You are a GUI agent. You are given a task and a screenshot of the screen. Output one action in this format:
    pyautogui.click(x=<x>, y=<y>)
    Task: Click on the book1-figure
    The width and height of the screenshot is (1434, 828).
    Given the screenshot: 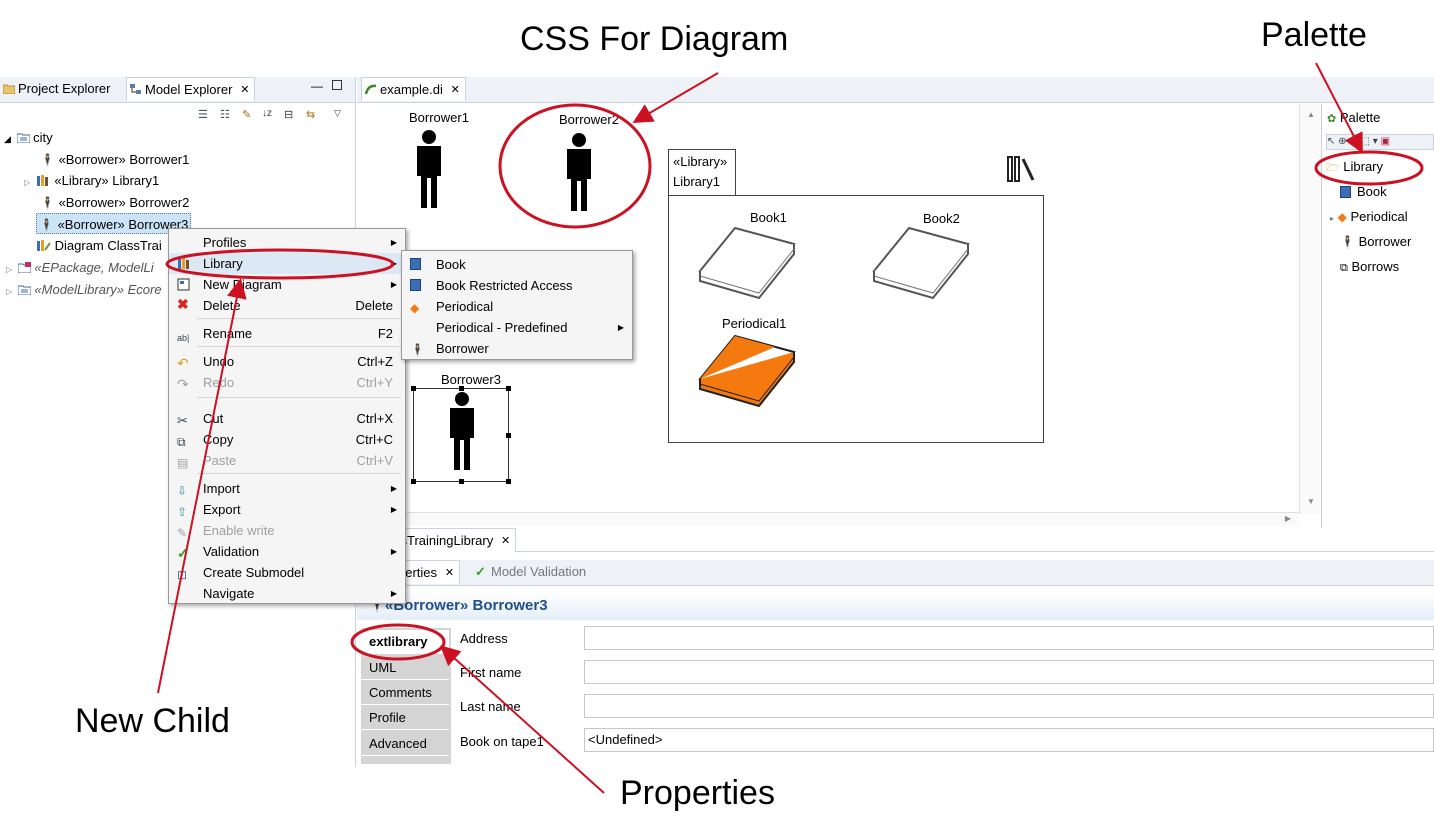 What is the action you would take?
    pyautogui.click(x=747, y=271)
    